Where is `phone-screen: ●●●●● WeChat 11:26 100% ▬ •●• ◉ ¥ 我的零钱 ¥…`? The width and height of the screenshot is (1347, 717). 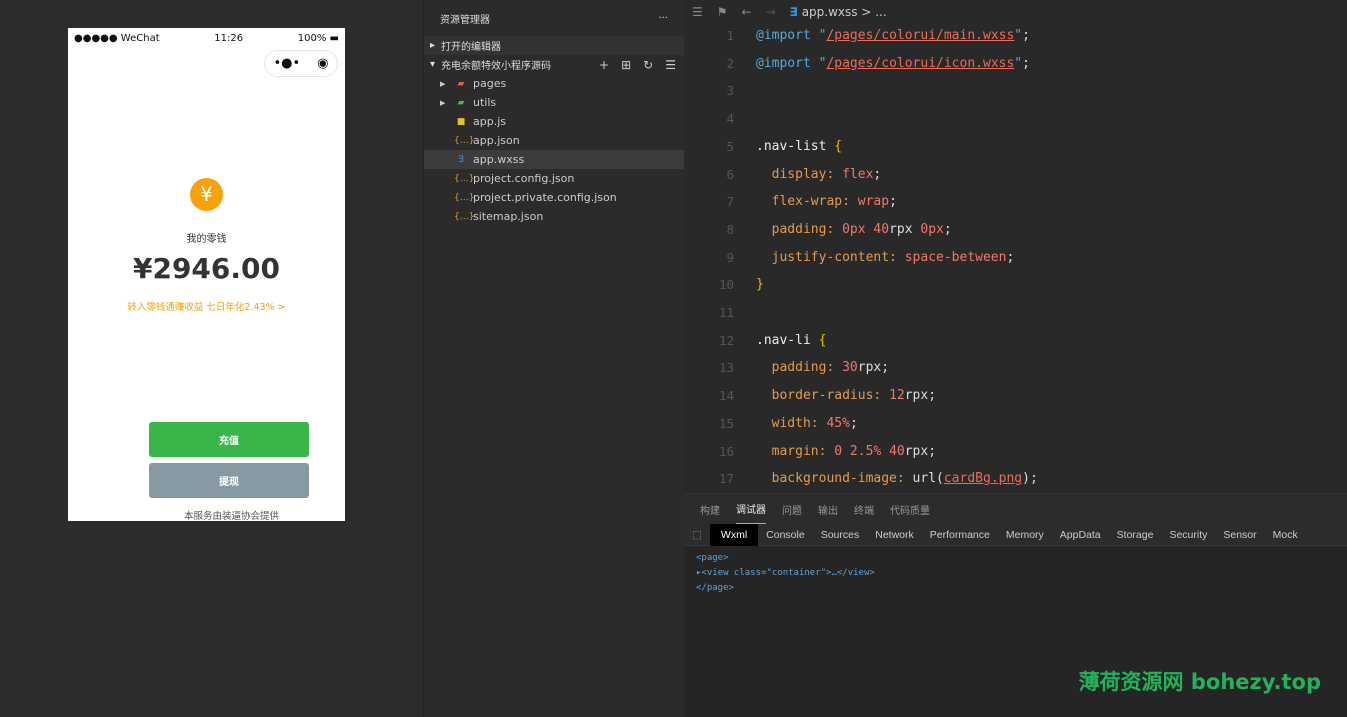
phone-screen: ●●●●● WeChat 11:26 100% ▬ •●• ◉ ¥ 我的零钱 ¥… is located at coordinates (206, 275).